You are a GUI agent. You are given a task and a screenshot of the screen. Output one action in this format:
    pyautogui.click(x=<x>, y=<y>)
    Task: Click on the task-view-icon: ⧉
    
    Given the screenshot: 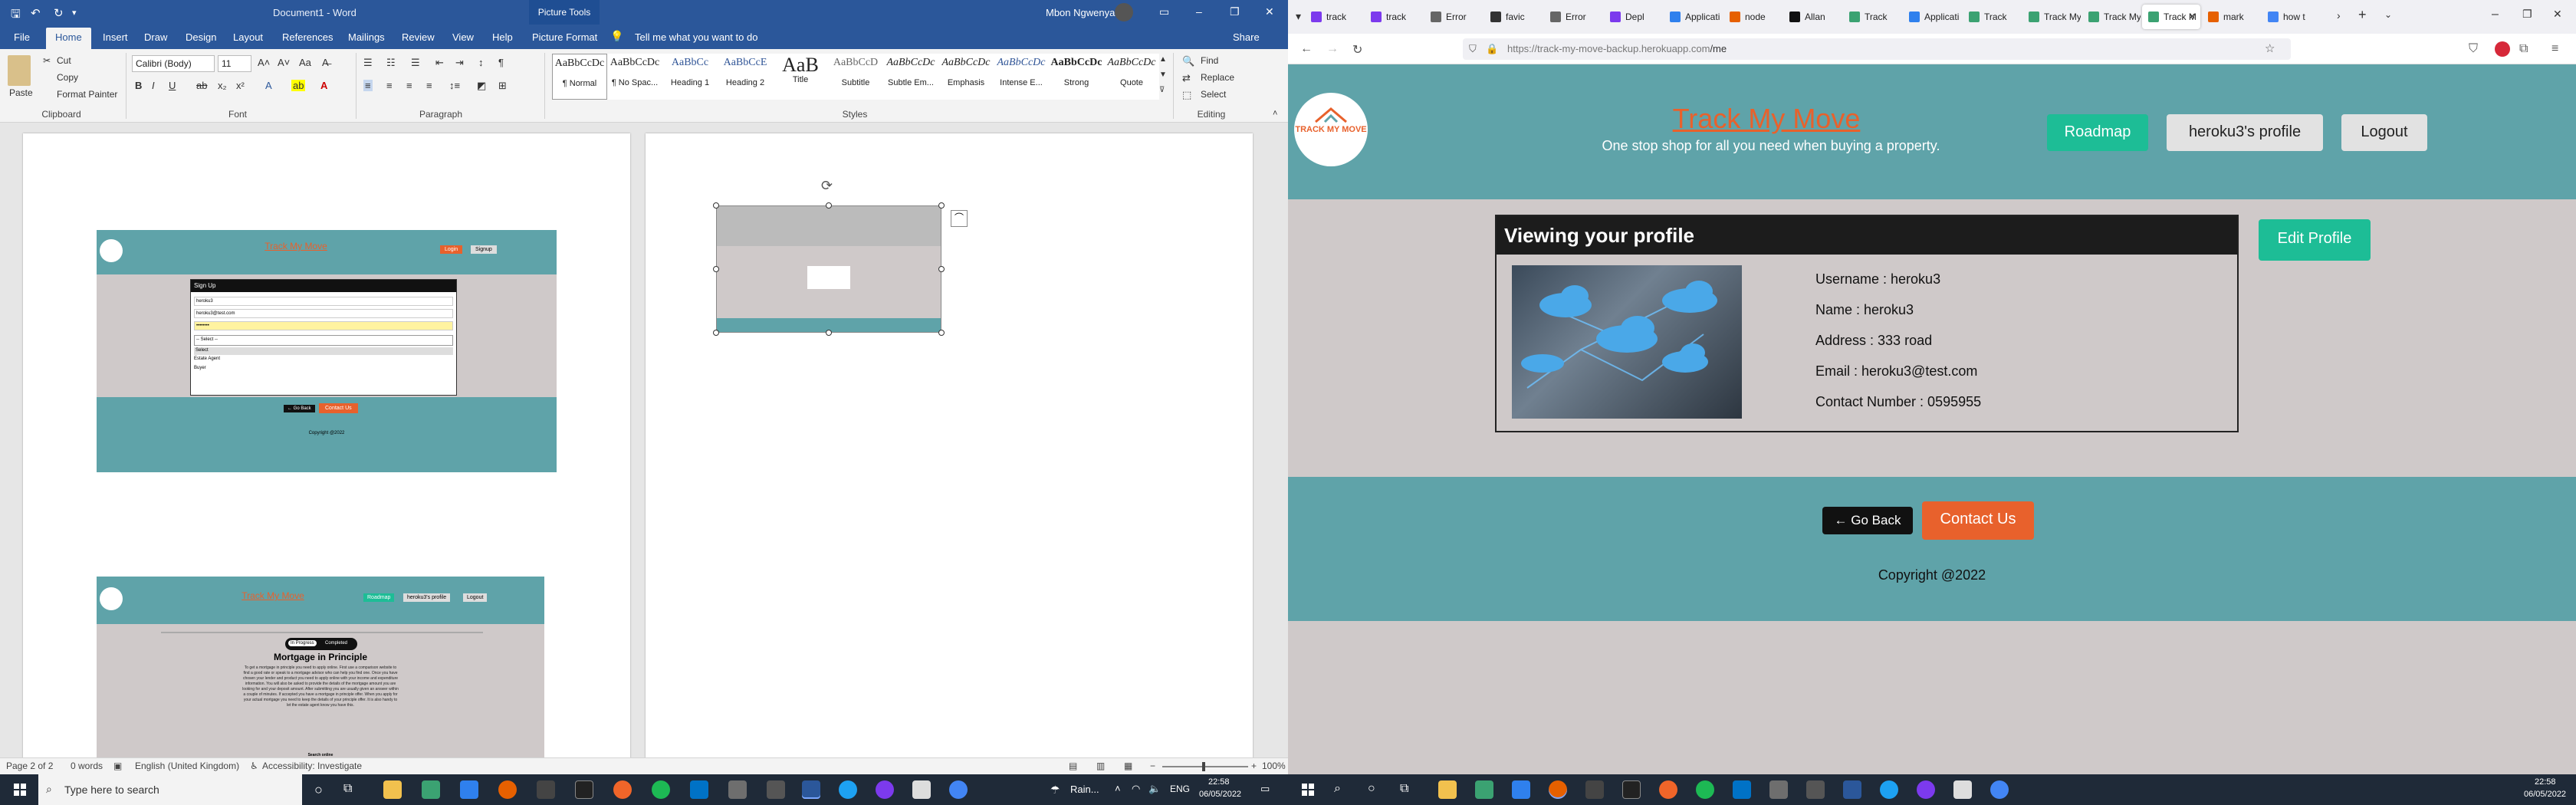 What is the action you would take?
    pyautogui.click(x=1404, y=789)
    